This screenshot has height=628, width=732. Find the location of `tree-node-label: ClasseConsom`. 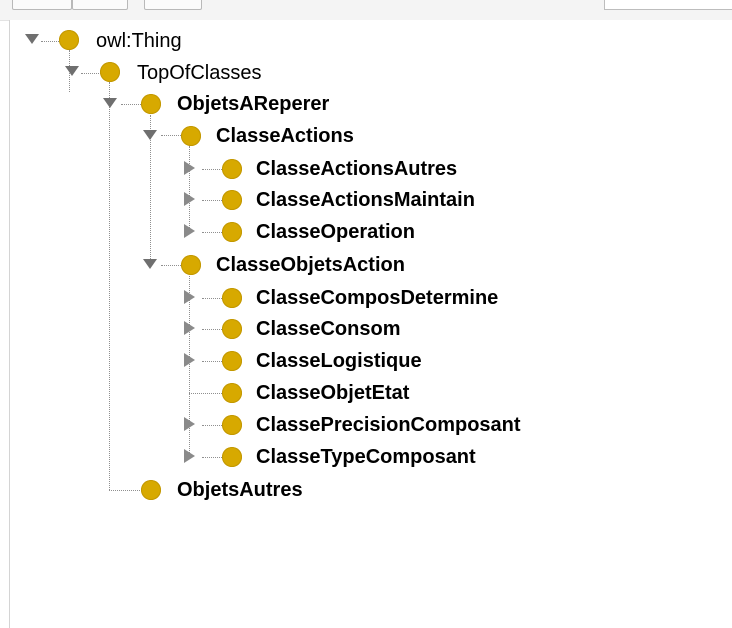

tree-node-label: ClasseConsom is located at coordinates (328, 329).